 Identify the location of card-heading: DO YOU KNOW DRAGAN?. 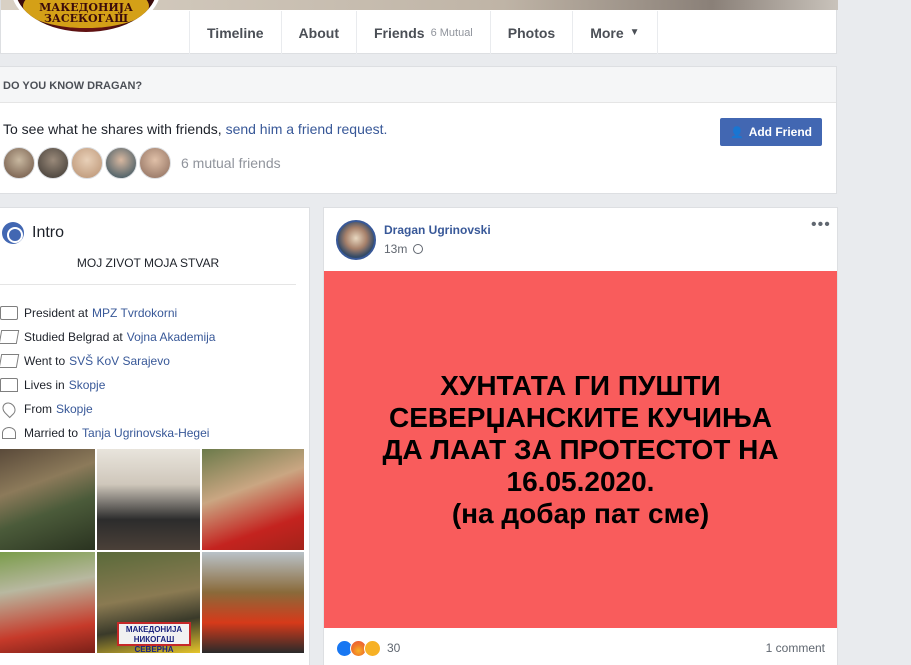
(418, 85).